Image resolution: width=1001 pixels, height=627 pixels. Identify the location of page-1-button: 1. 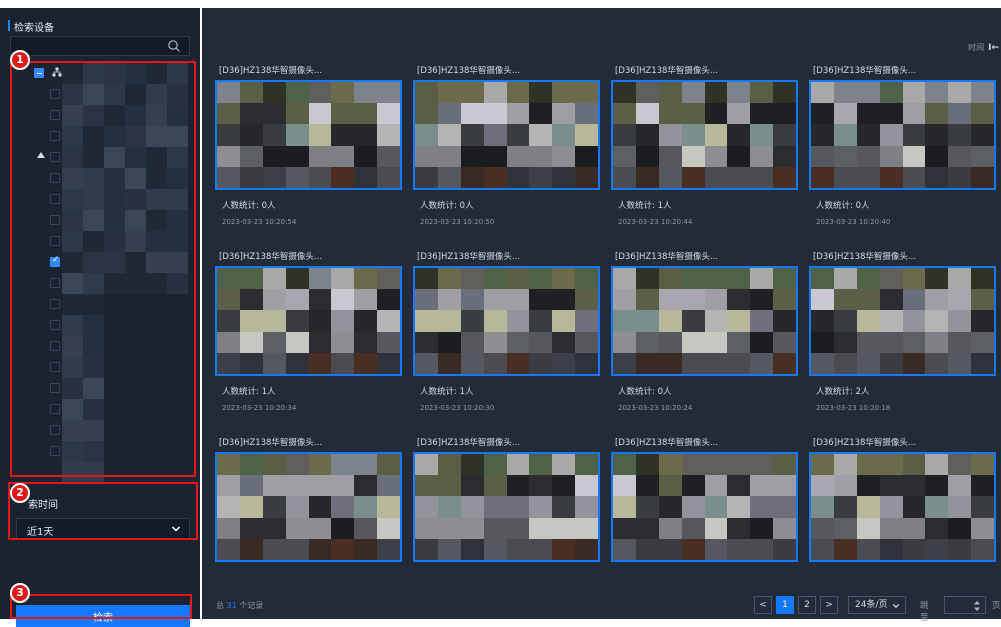
(785, 605).